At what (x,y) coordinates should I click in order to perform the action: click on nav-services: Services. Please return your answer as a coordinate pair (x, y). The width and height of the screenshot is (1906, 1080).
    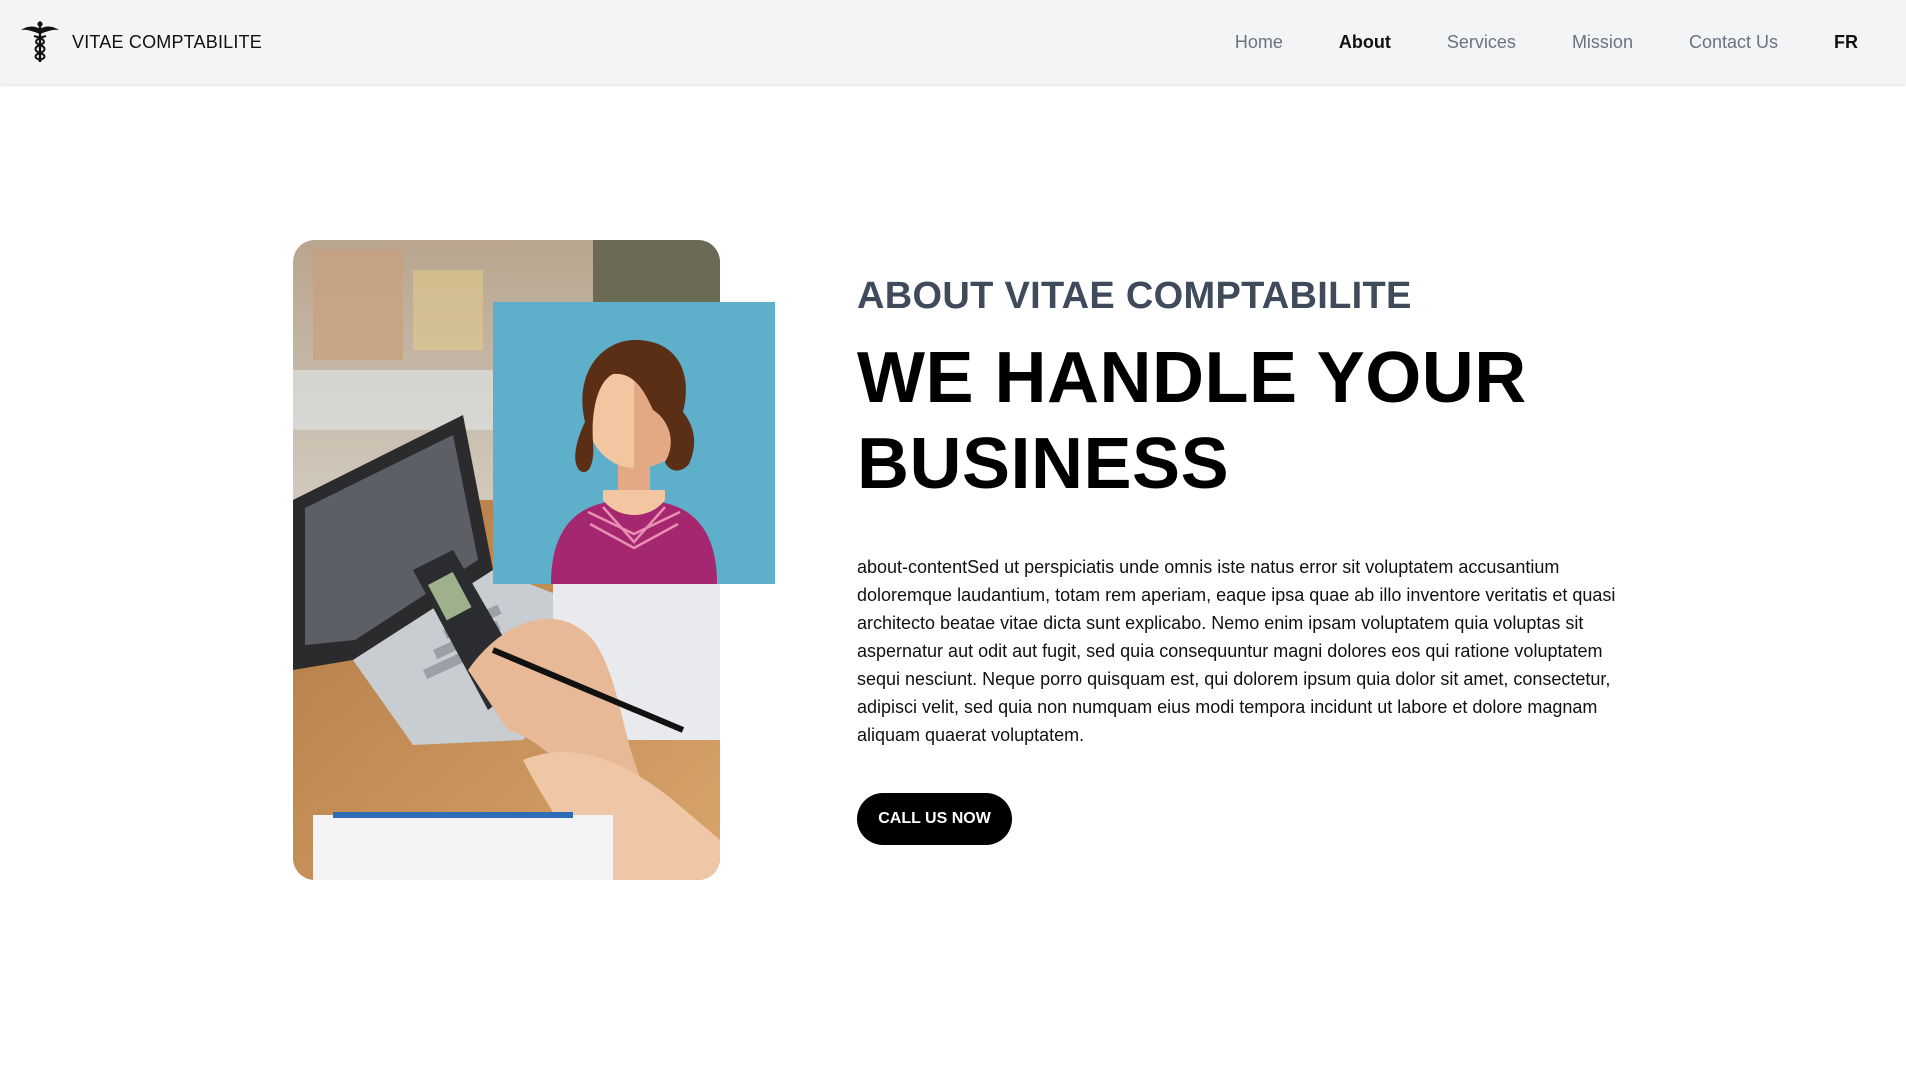
    Looking at the image, I should click on (1481, 42).